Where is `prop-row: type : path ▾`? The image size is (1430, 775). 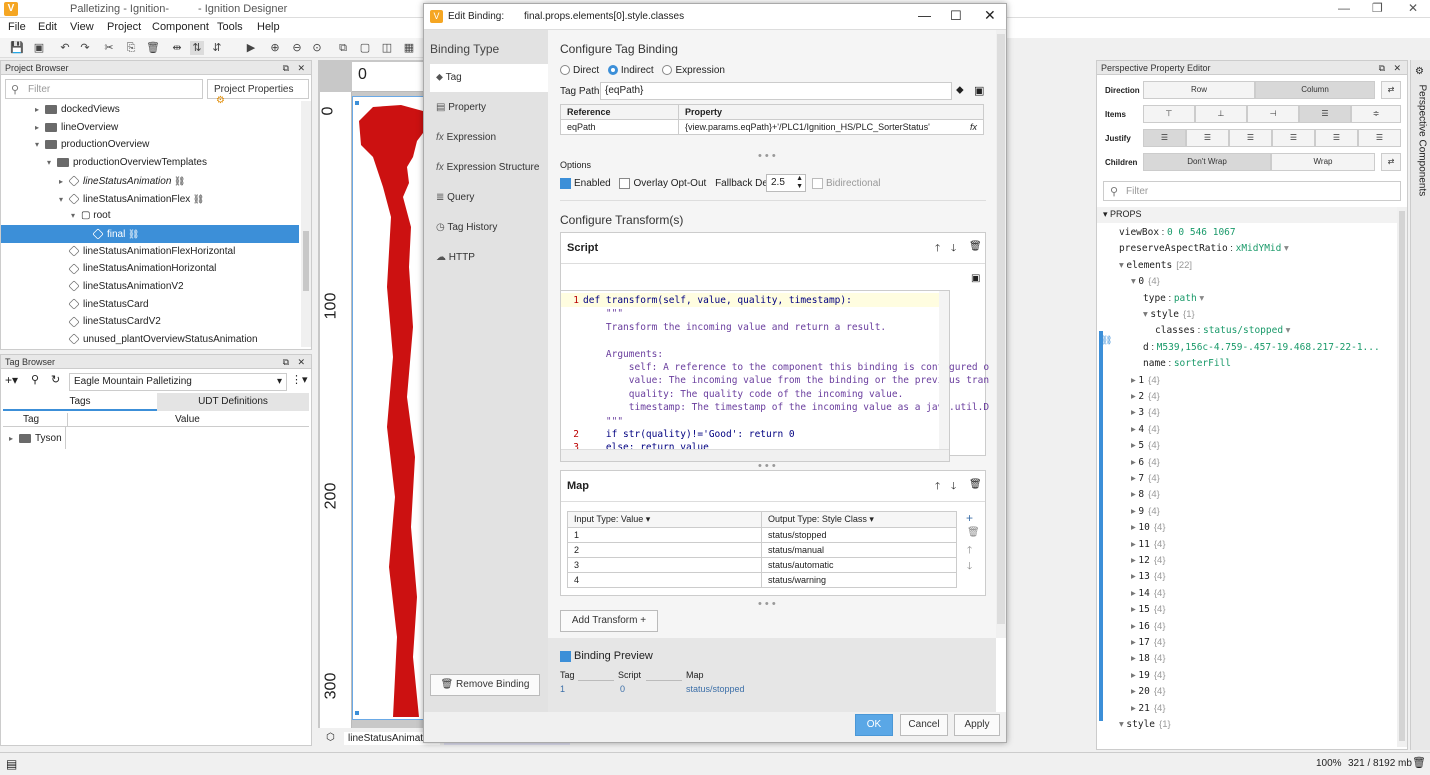 prop-row: type : path ▾ is located at coordinates (1173, 298).